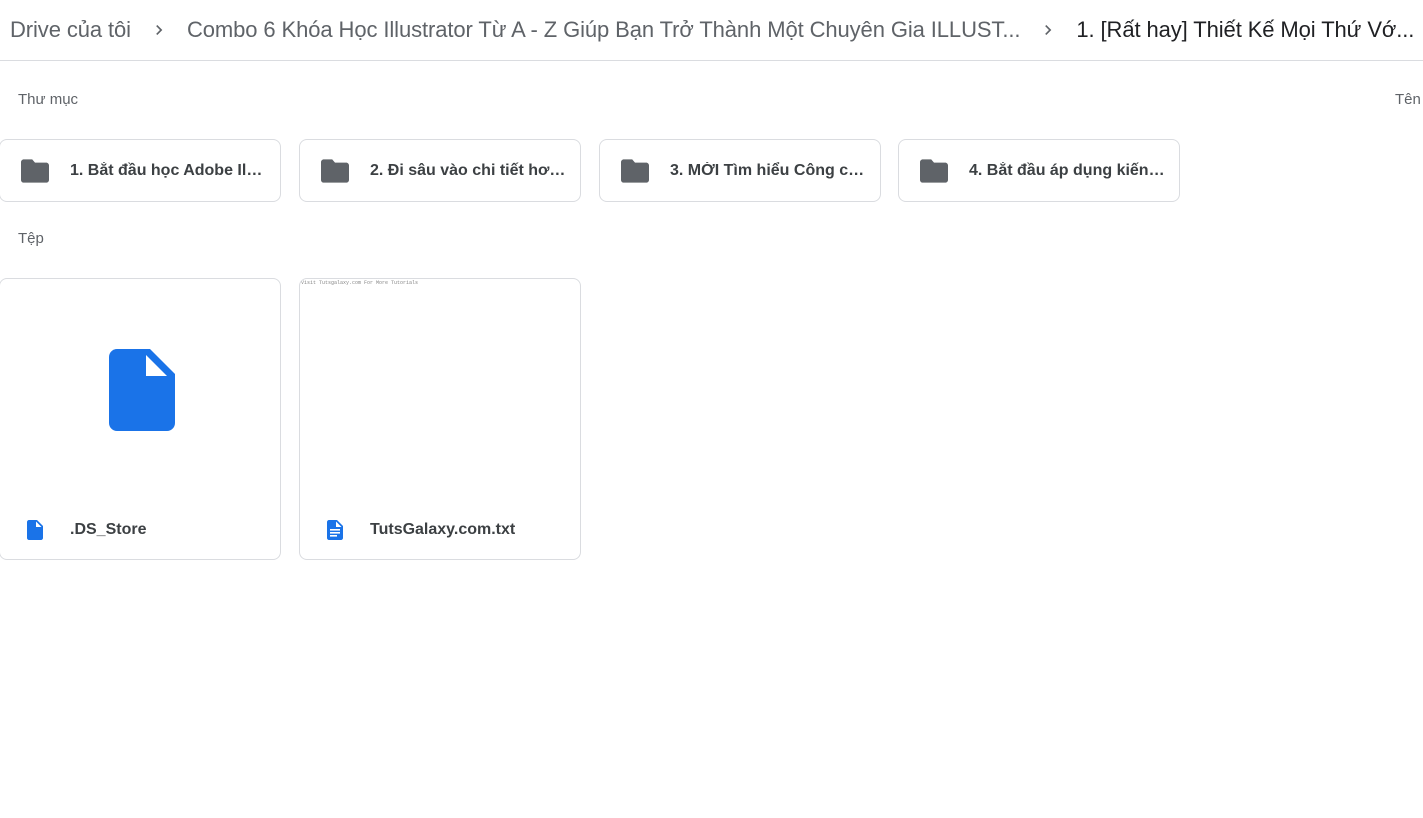  Describe the element at coordinates (335, 530) in the screenshot. I see `text-document-icon` at that location.